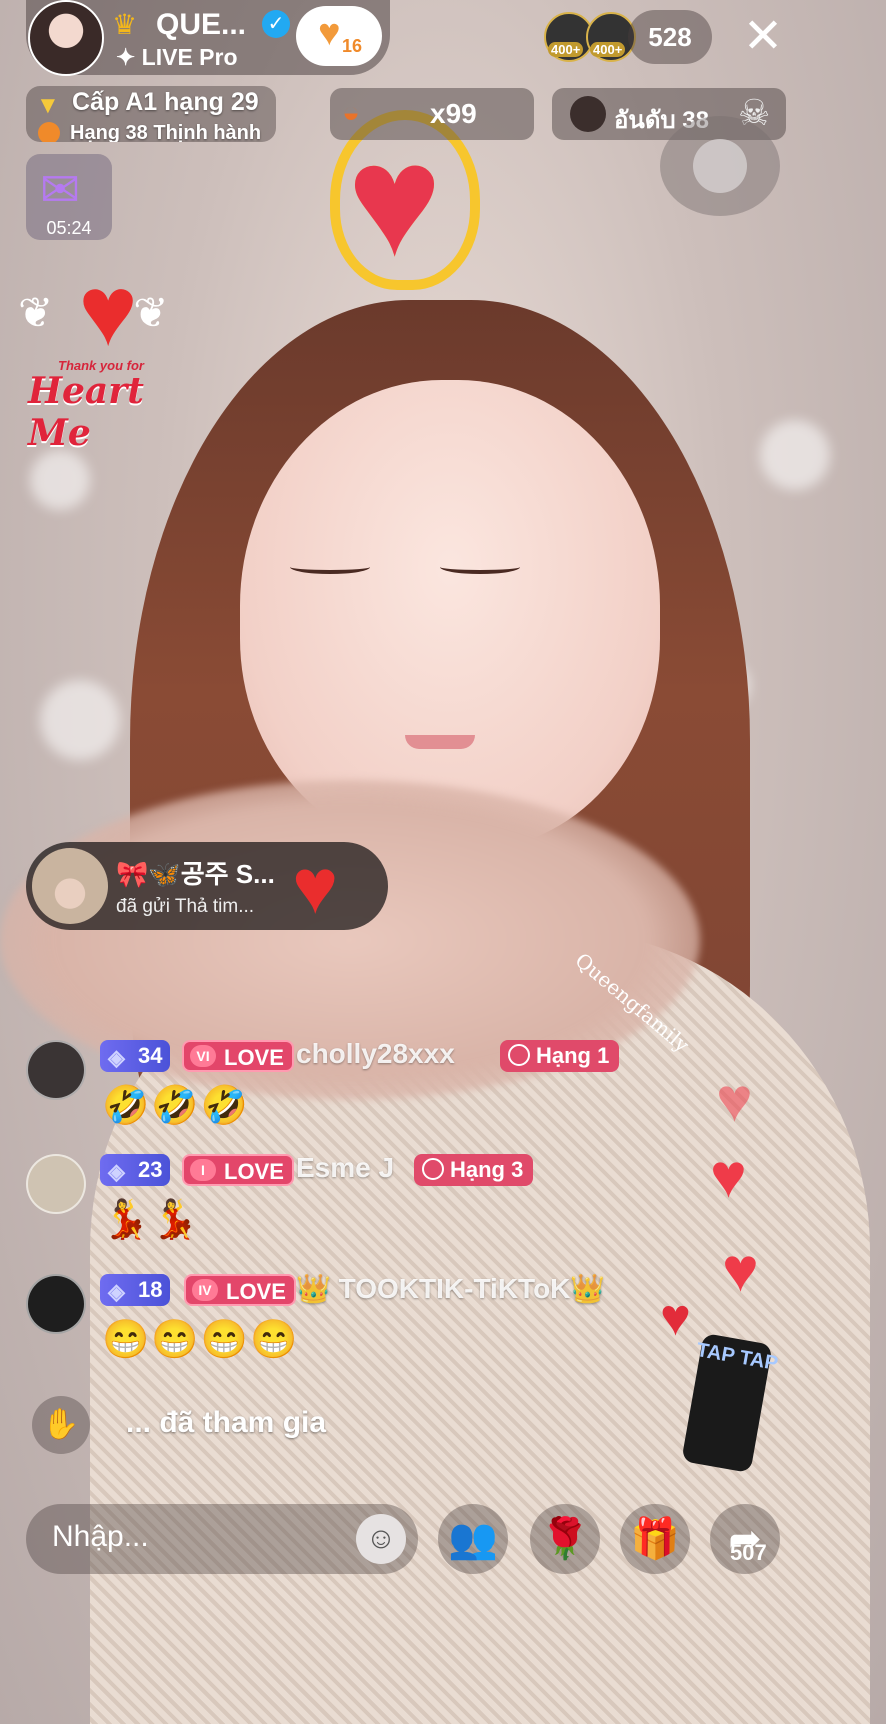  What do you see at coordinates (315, 886) in the screenshot?
I see `heart-gift-icon: ♥` at bounding box center [315, 886].